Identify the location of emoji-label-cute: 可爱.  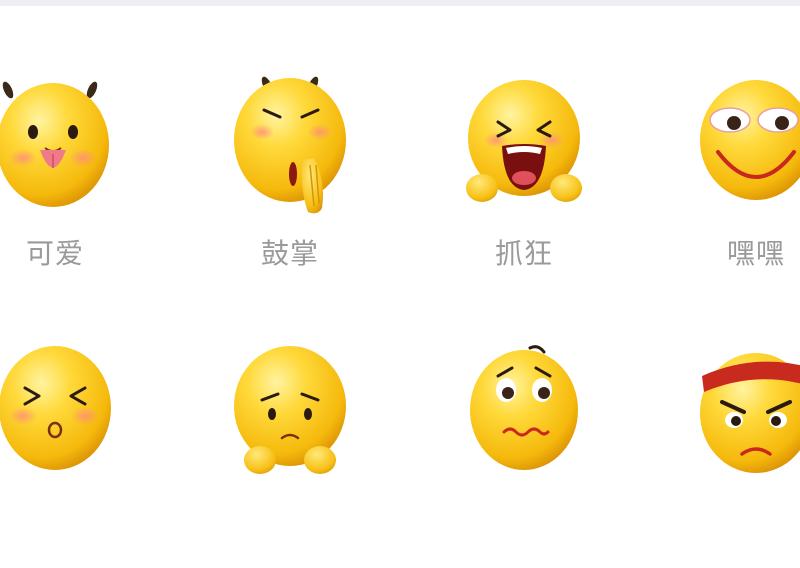
(54, 253).